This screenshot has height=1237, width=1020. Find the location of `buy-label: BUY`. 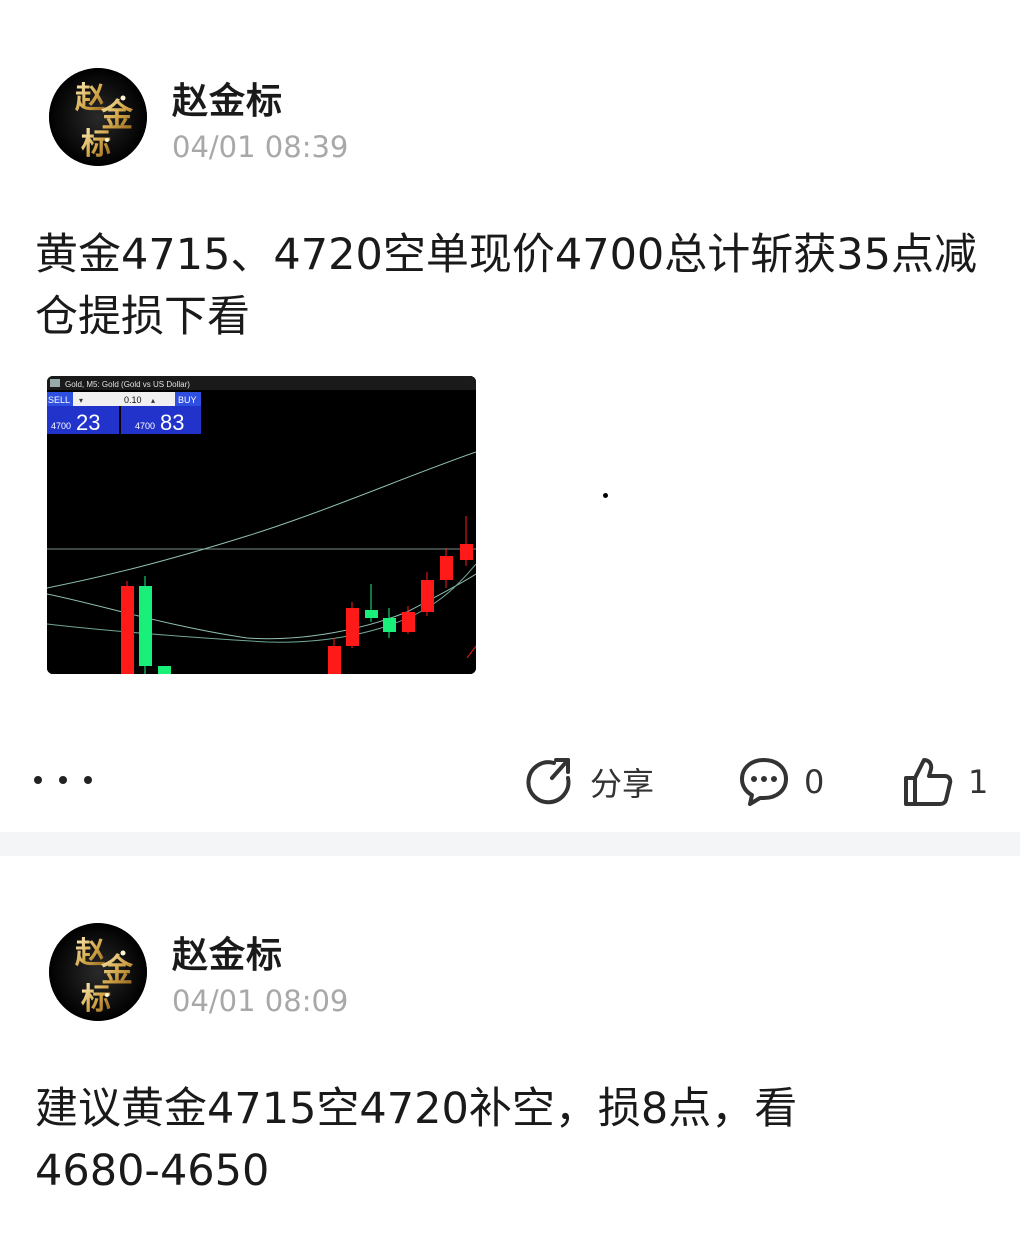

buy-label: BUY is located at coordinates (187, 400).